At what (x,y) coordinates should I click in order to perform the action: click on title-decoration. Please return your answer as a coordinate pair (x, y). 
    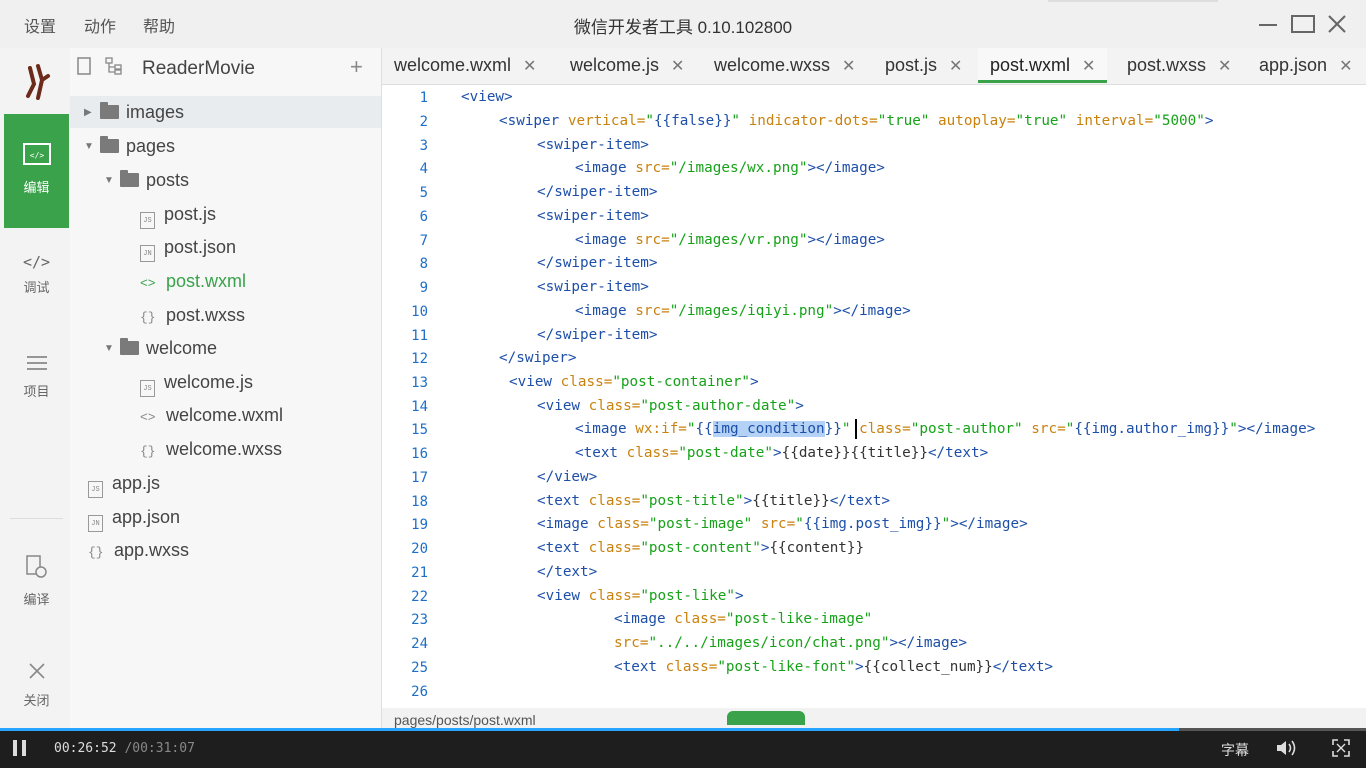
    Looking at the image, I should click on (1133, 1).